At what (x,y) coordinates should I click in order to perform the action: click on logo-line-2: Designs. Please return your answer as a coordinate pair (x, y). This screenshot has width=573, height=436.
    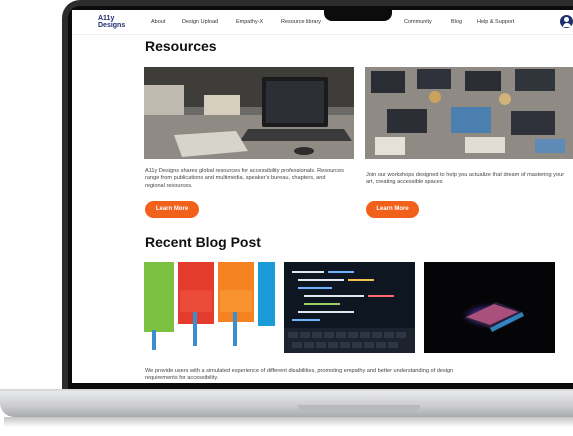
    Looking at the image, I should click on (112, 25).